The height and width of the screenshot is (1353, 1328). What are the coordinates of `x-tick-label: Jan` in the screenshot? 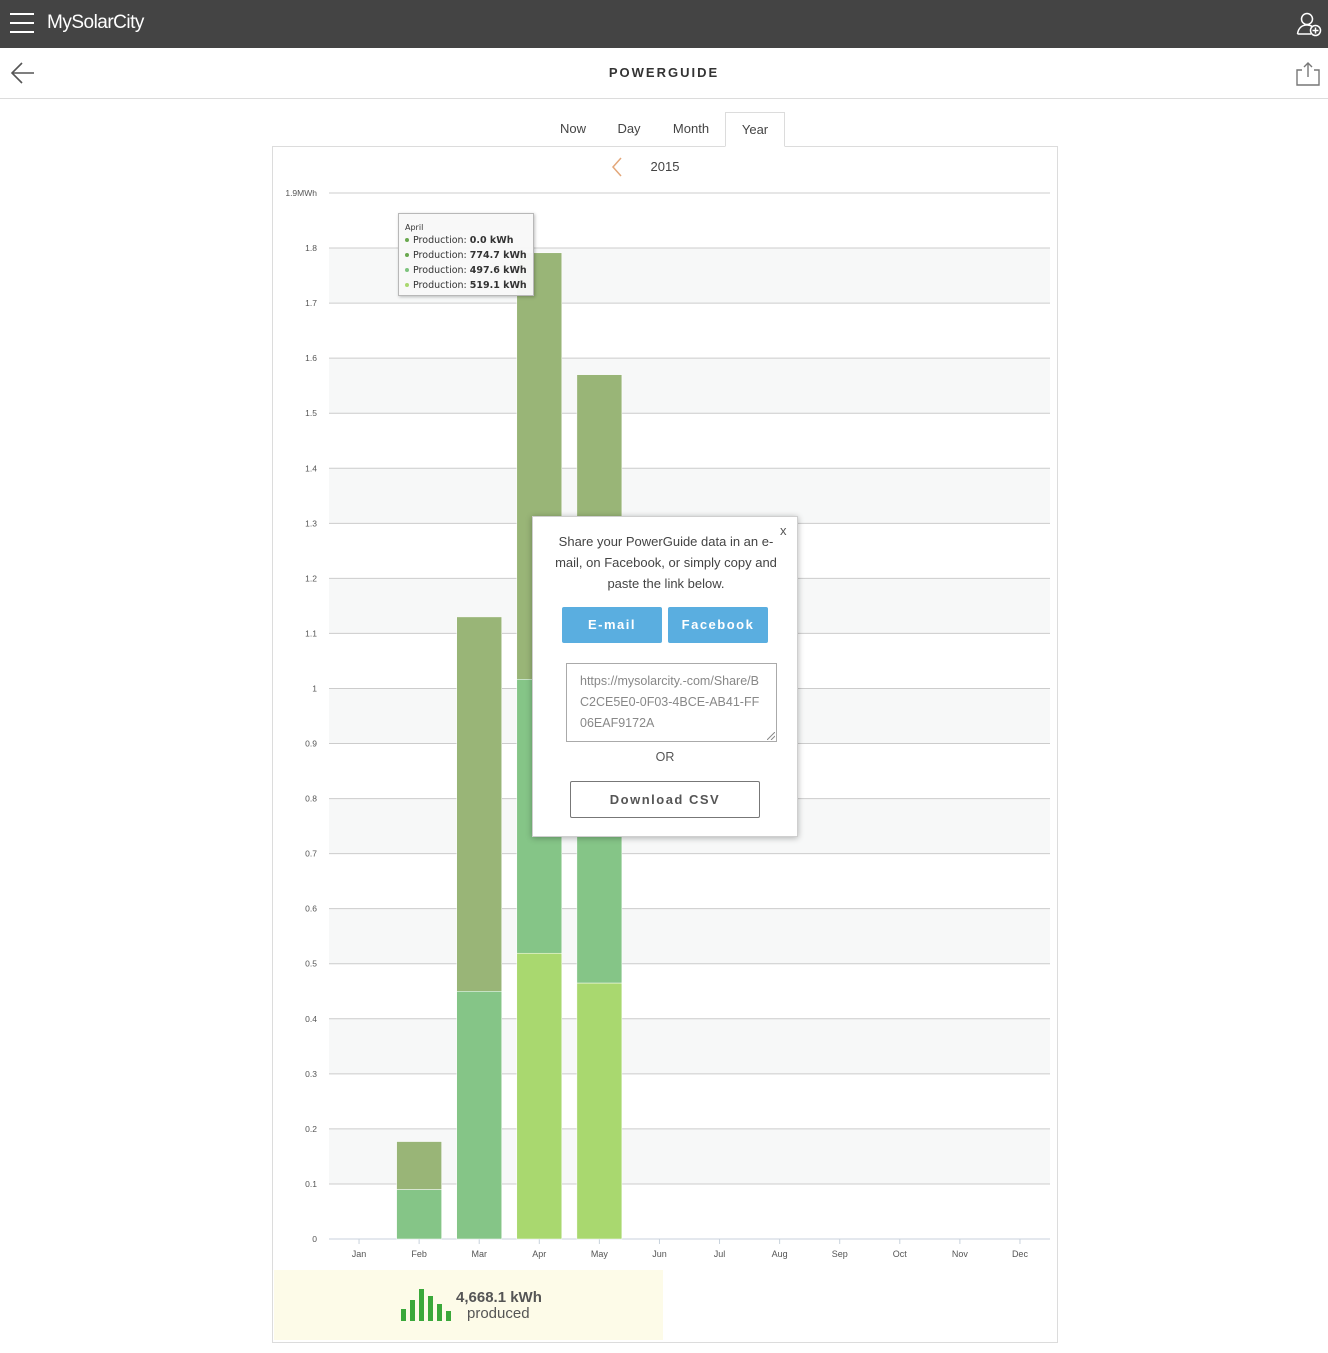 It's located at (359, 1254).